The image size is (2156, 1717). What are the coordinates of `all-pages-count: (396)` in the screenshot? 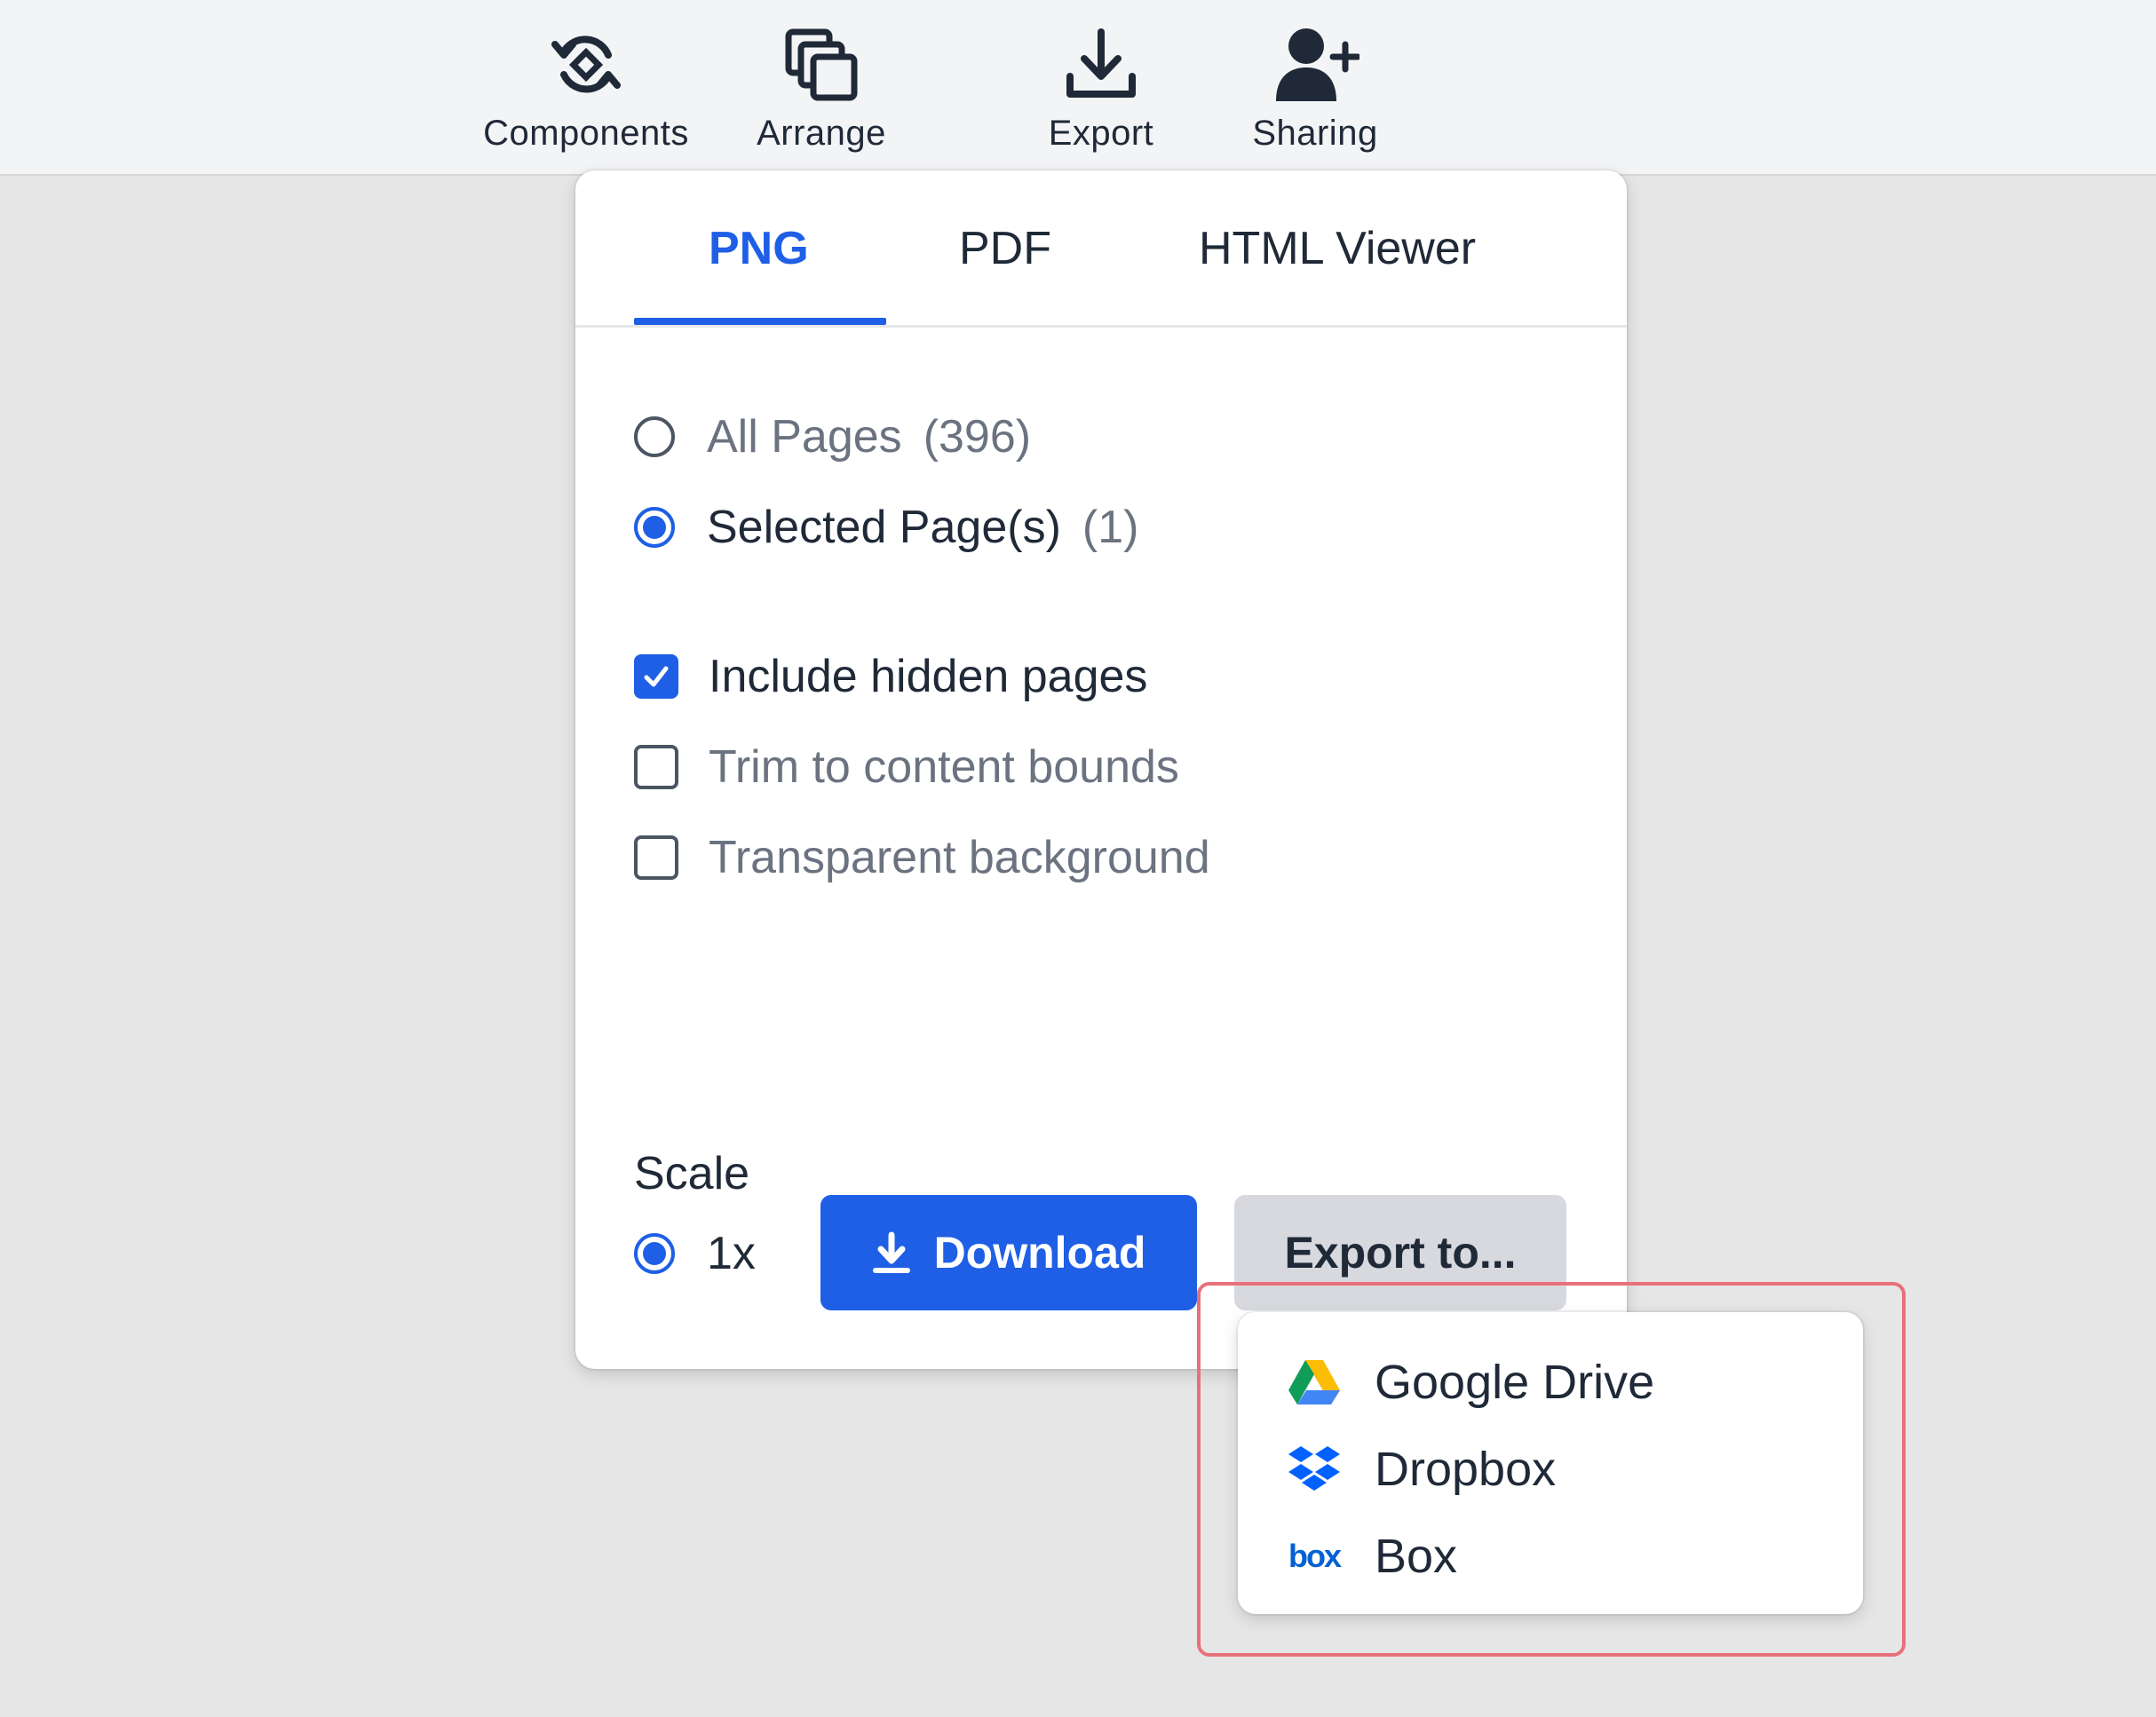 It's located at (977, 437).